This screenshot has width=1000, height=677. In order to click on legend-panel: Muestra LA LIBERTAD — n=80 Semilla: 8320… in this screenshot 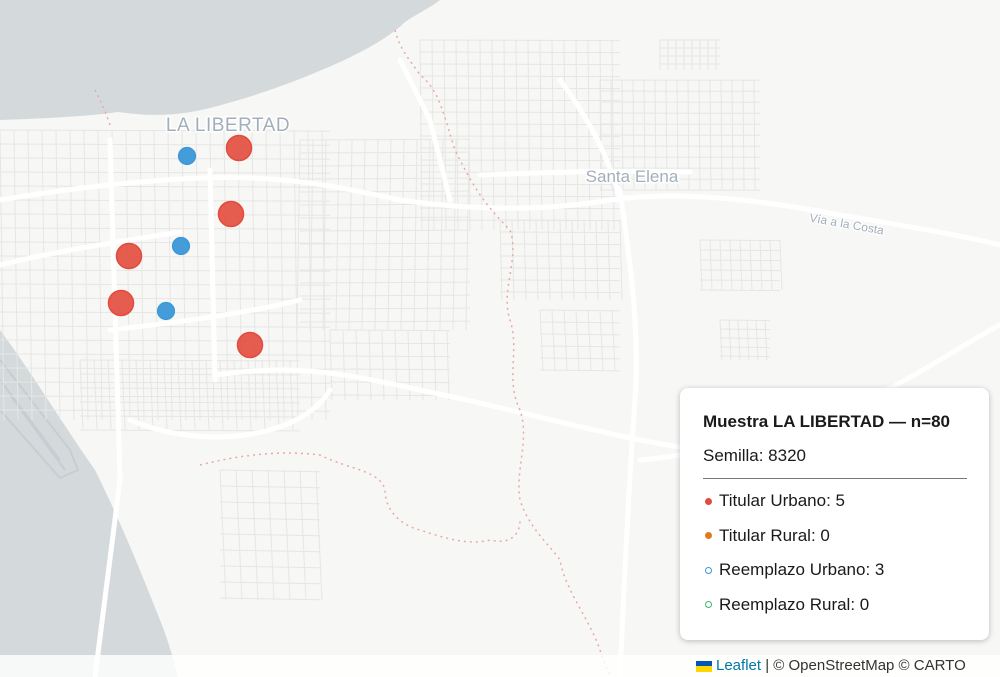, I will do `click(834, 514)`.